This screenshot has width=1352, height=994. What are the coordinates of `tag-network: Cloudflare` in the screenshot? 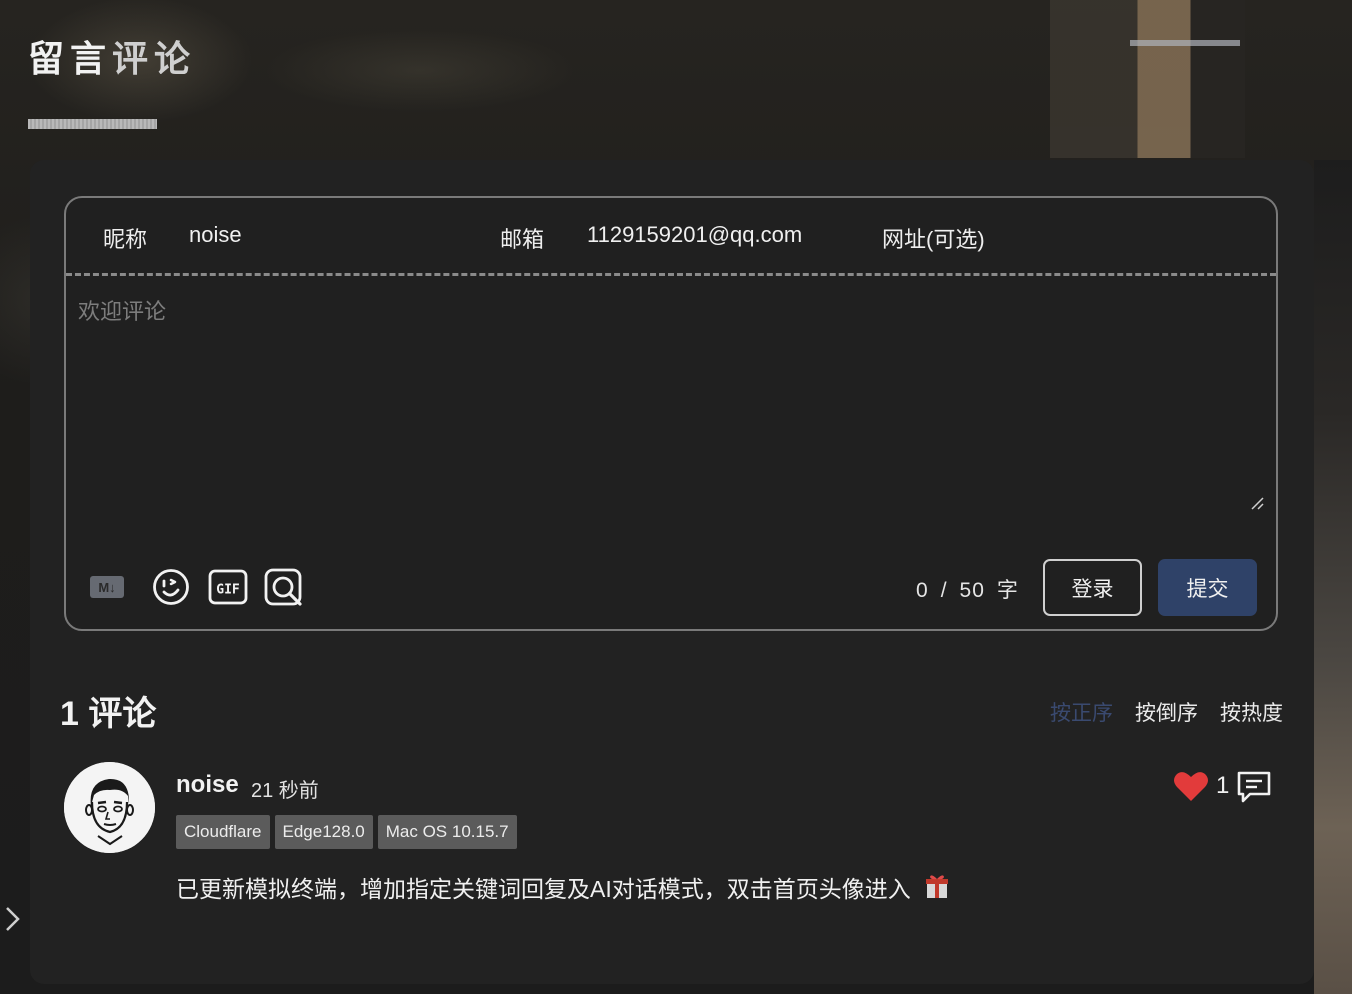 It's located at (223, 832).